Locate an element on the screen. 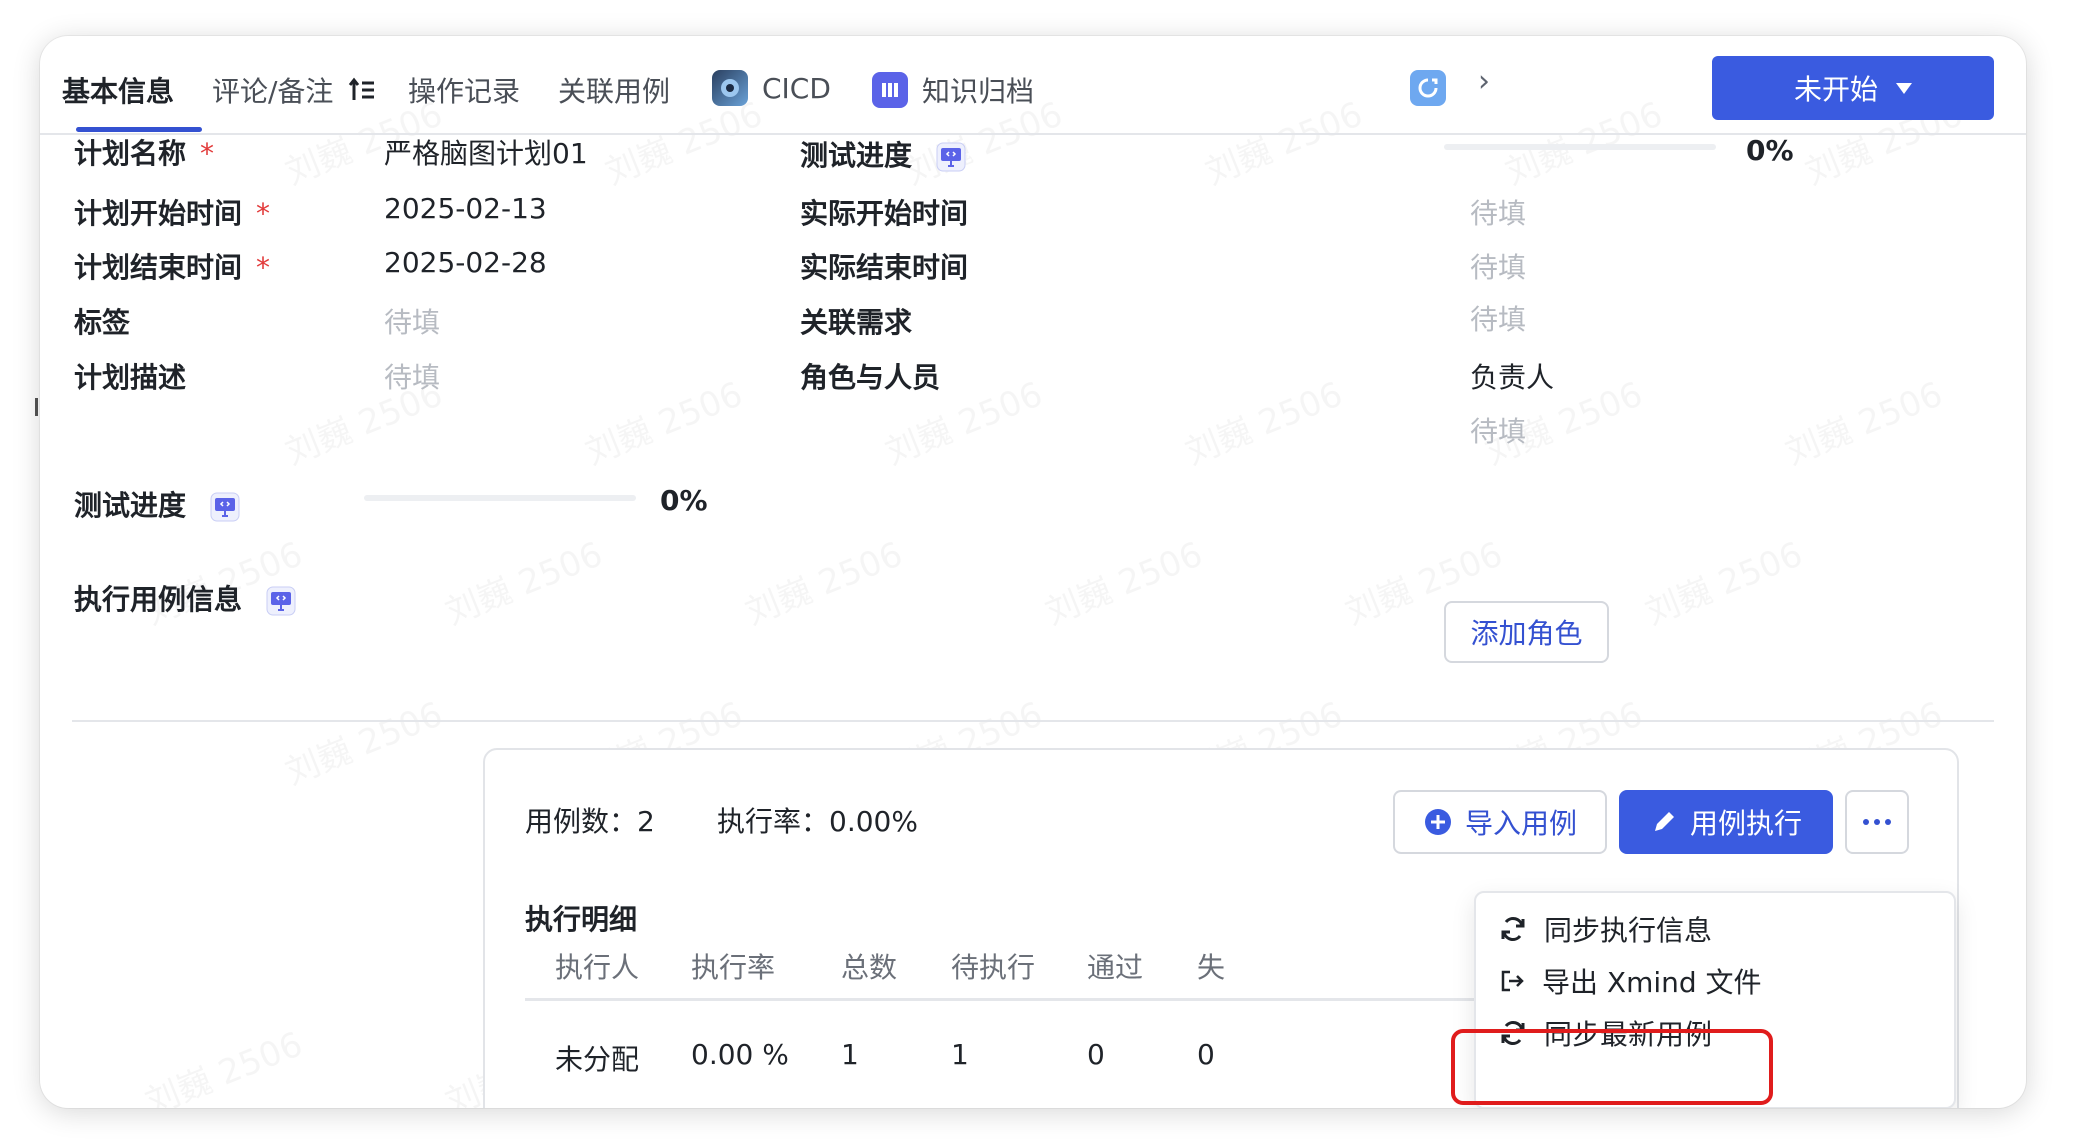 This screenshot has width=2074, height=1144. highlight-annotation-box is located at coordinates (1612, 1067).